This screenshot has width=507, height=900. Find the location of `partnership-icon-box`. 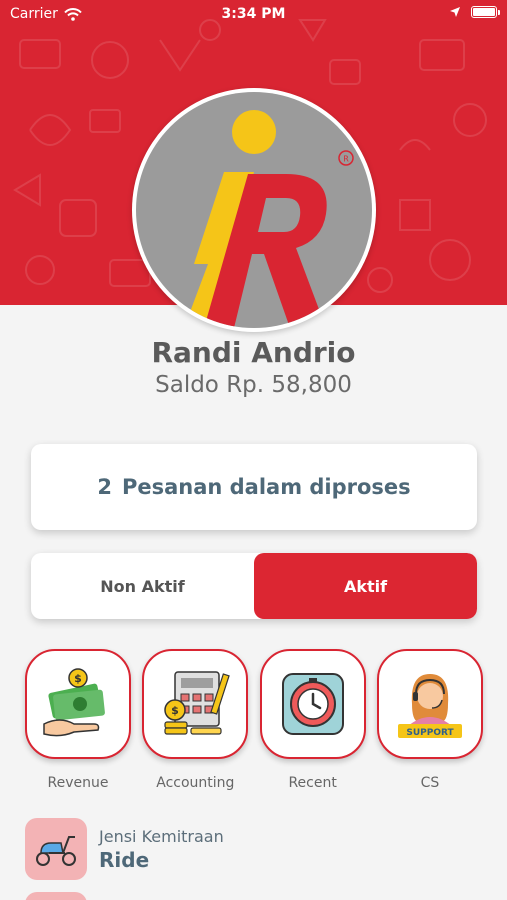

partnership-icon-box is located at coordinates (56, 849).